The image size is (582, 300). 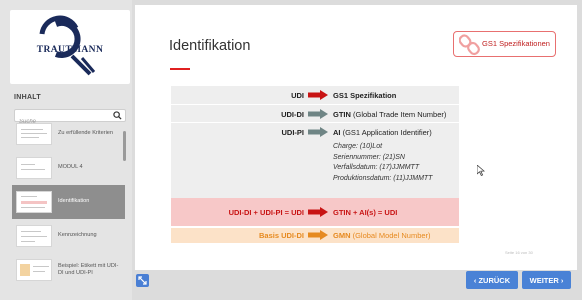 What do you see at coordinates (293, 132) in the screenshot?
I see `row-label: UDI-PI` at bounding box center [293, 132].